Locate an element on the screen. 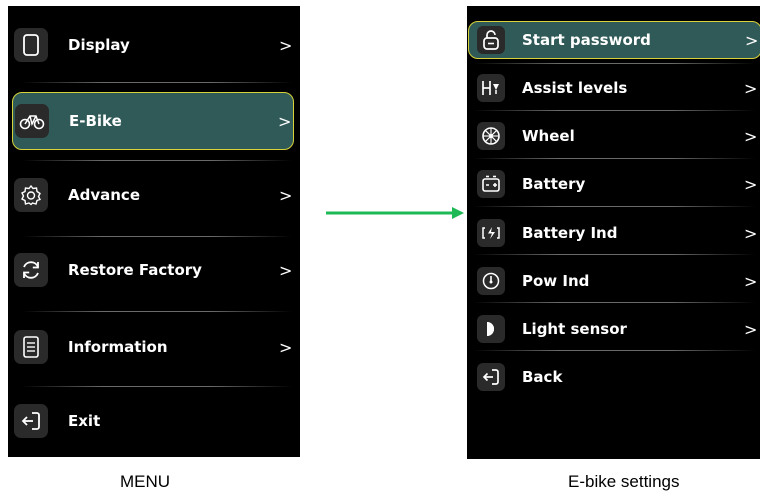 The image size is (760, 499). ebike-settings-caption: E-bike settings is located at coordinates (624, 481).